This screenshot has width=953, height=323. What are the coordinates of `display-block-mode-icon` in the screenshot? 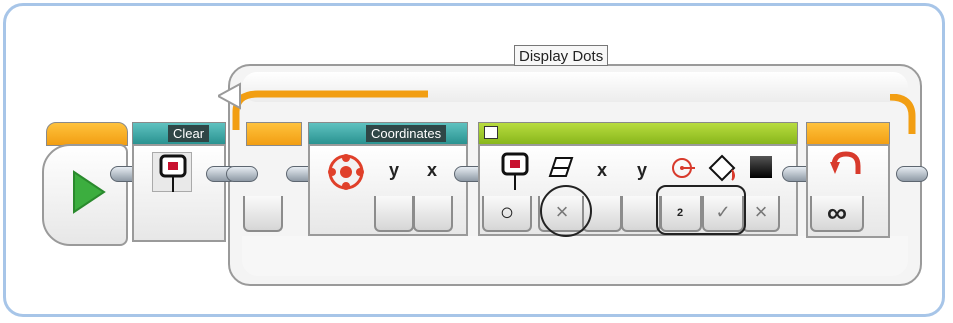 It's located at (491, 132).